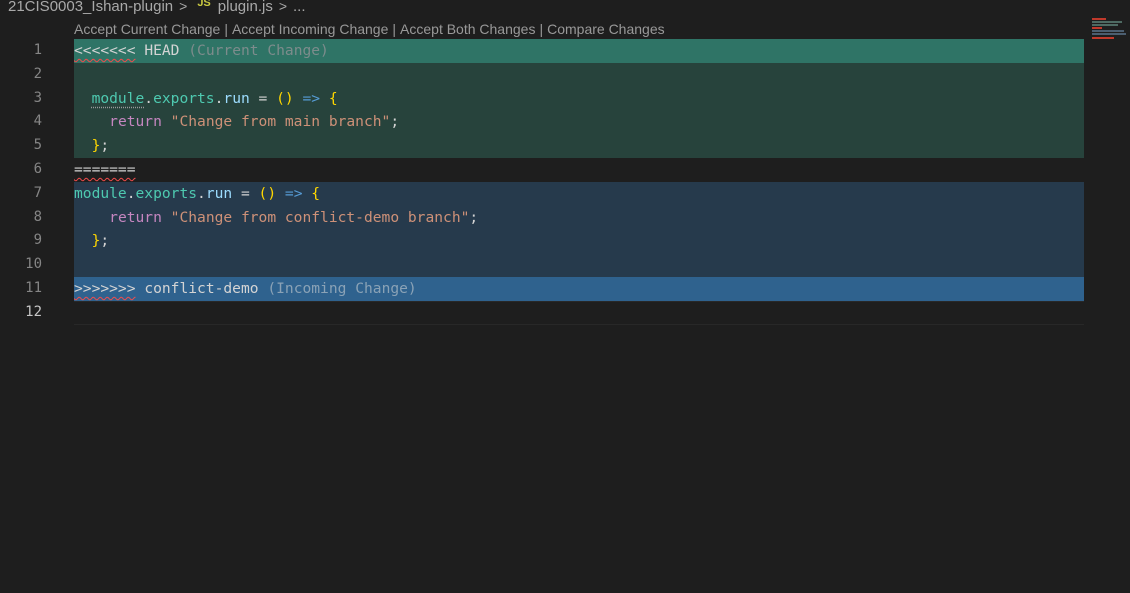  I want to click on line-number: 5, so click(37, 145).